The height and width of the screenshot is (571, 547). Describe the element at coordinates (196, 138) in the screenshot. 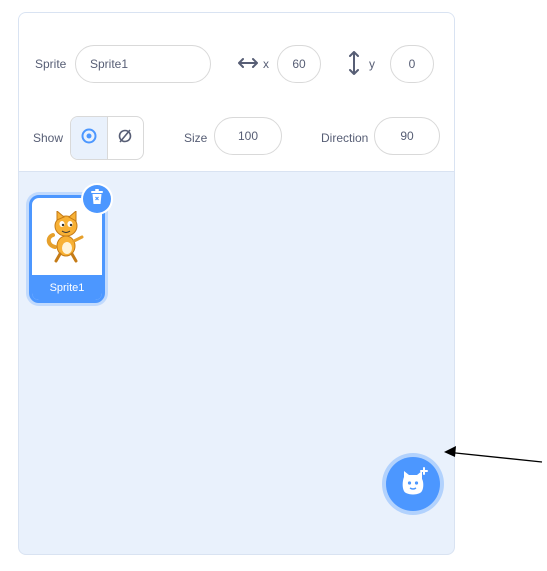

I see `size-label: Size` at that location.